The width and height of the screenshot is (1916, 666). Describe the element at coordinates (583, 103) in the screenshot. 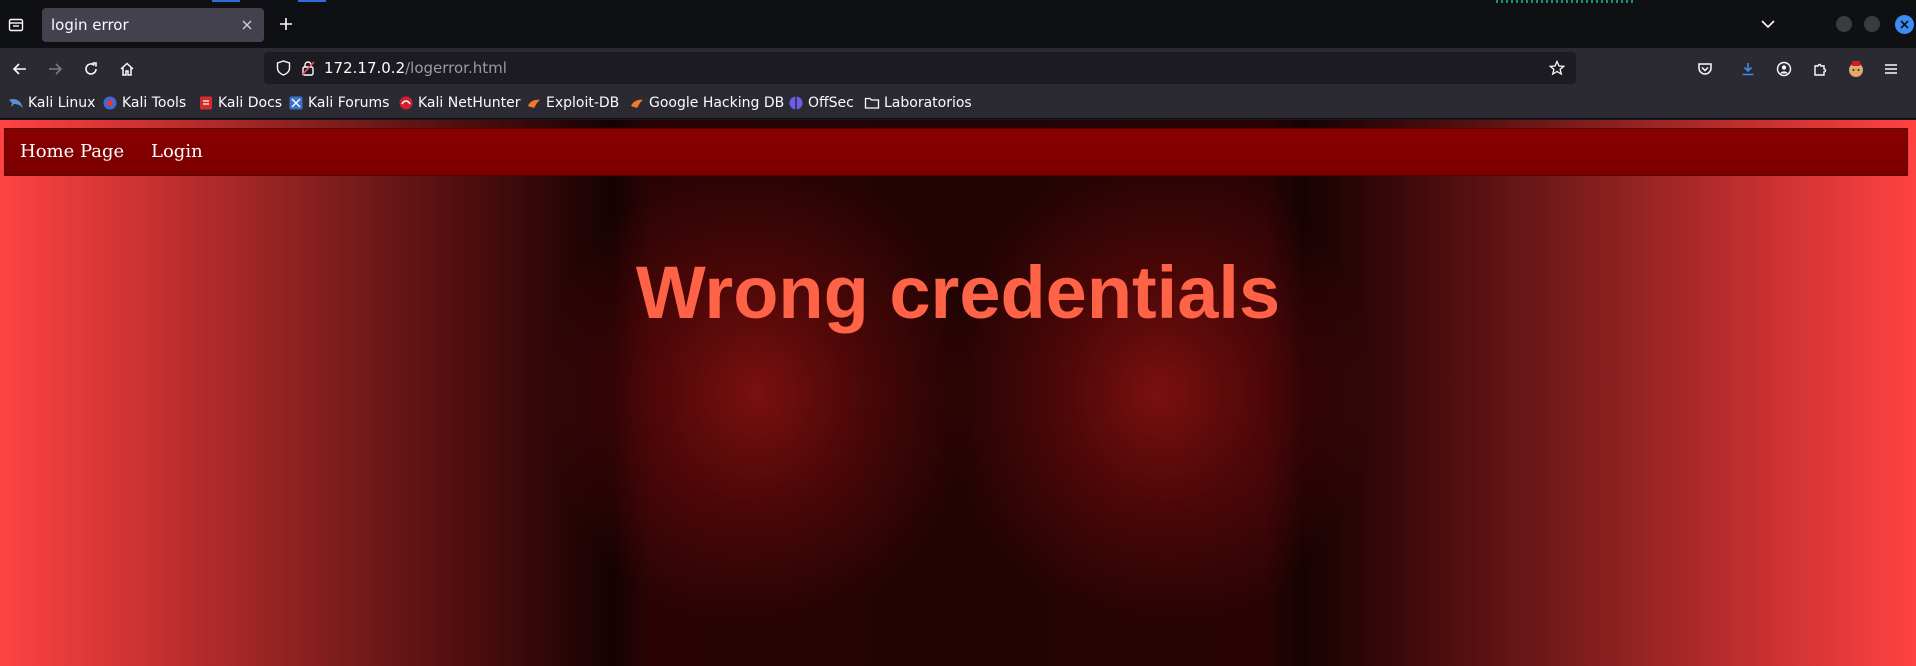

I see `bookmark-label: Exploit-DB` at that location.